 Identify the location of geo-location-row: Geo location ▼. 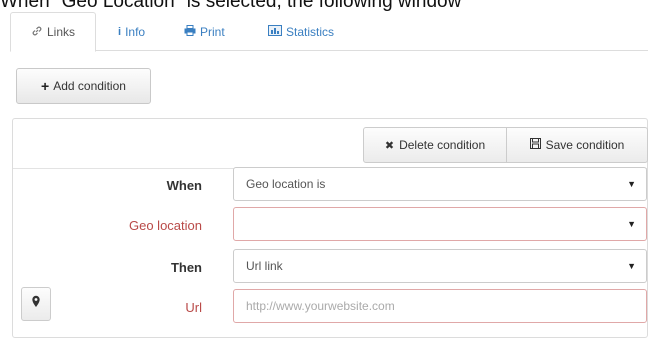
(330, 225).